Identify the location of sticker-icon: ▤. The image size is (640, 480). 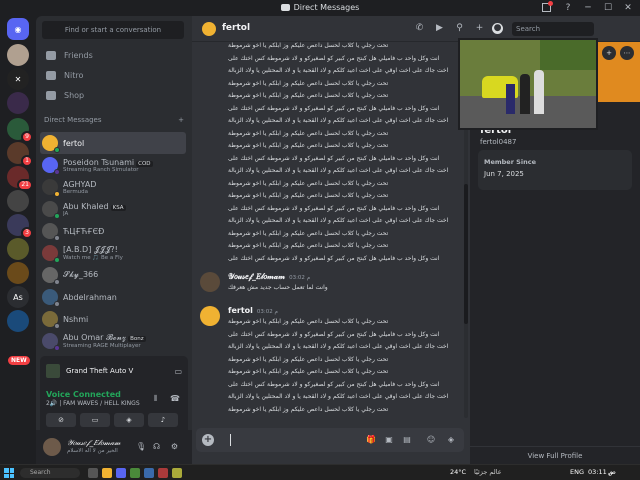
(407, 440).